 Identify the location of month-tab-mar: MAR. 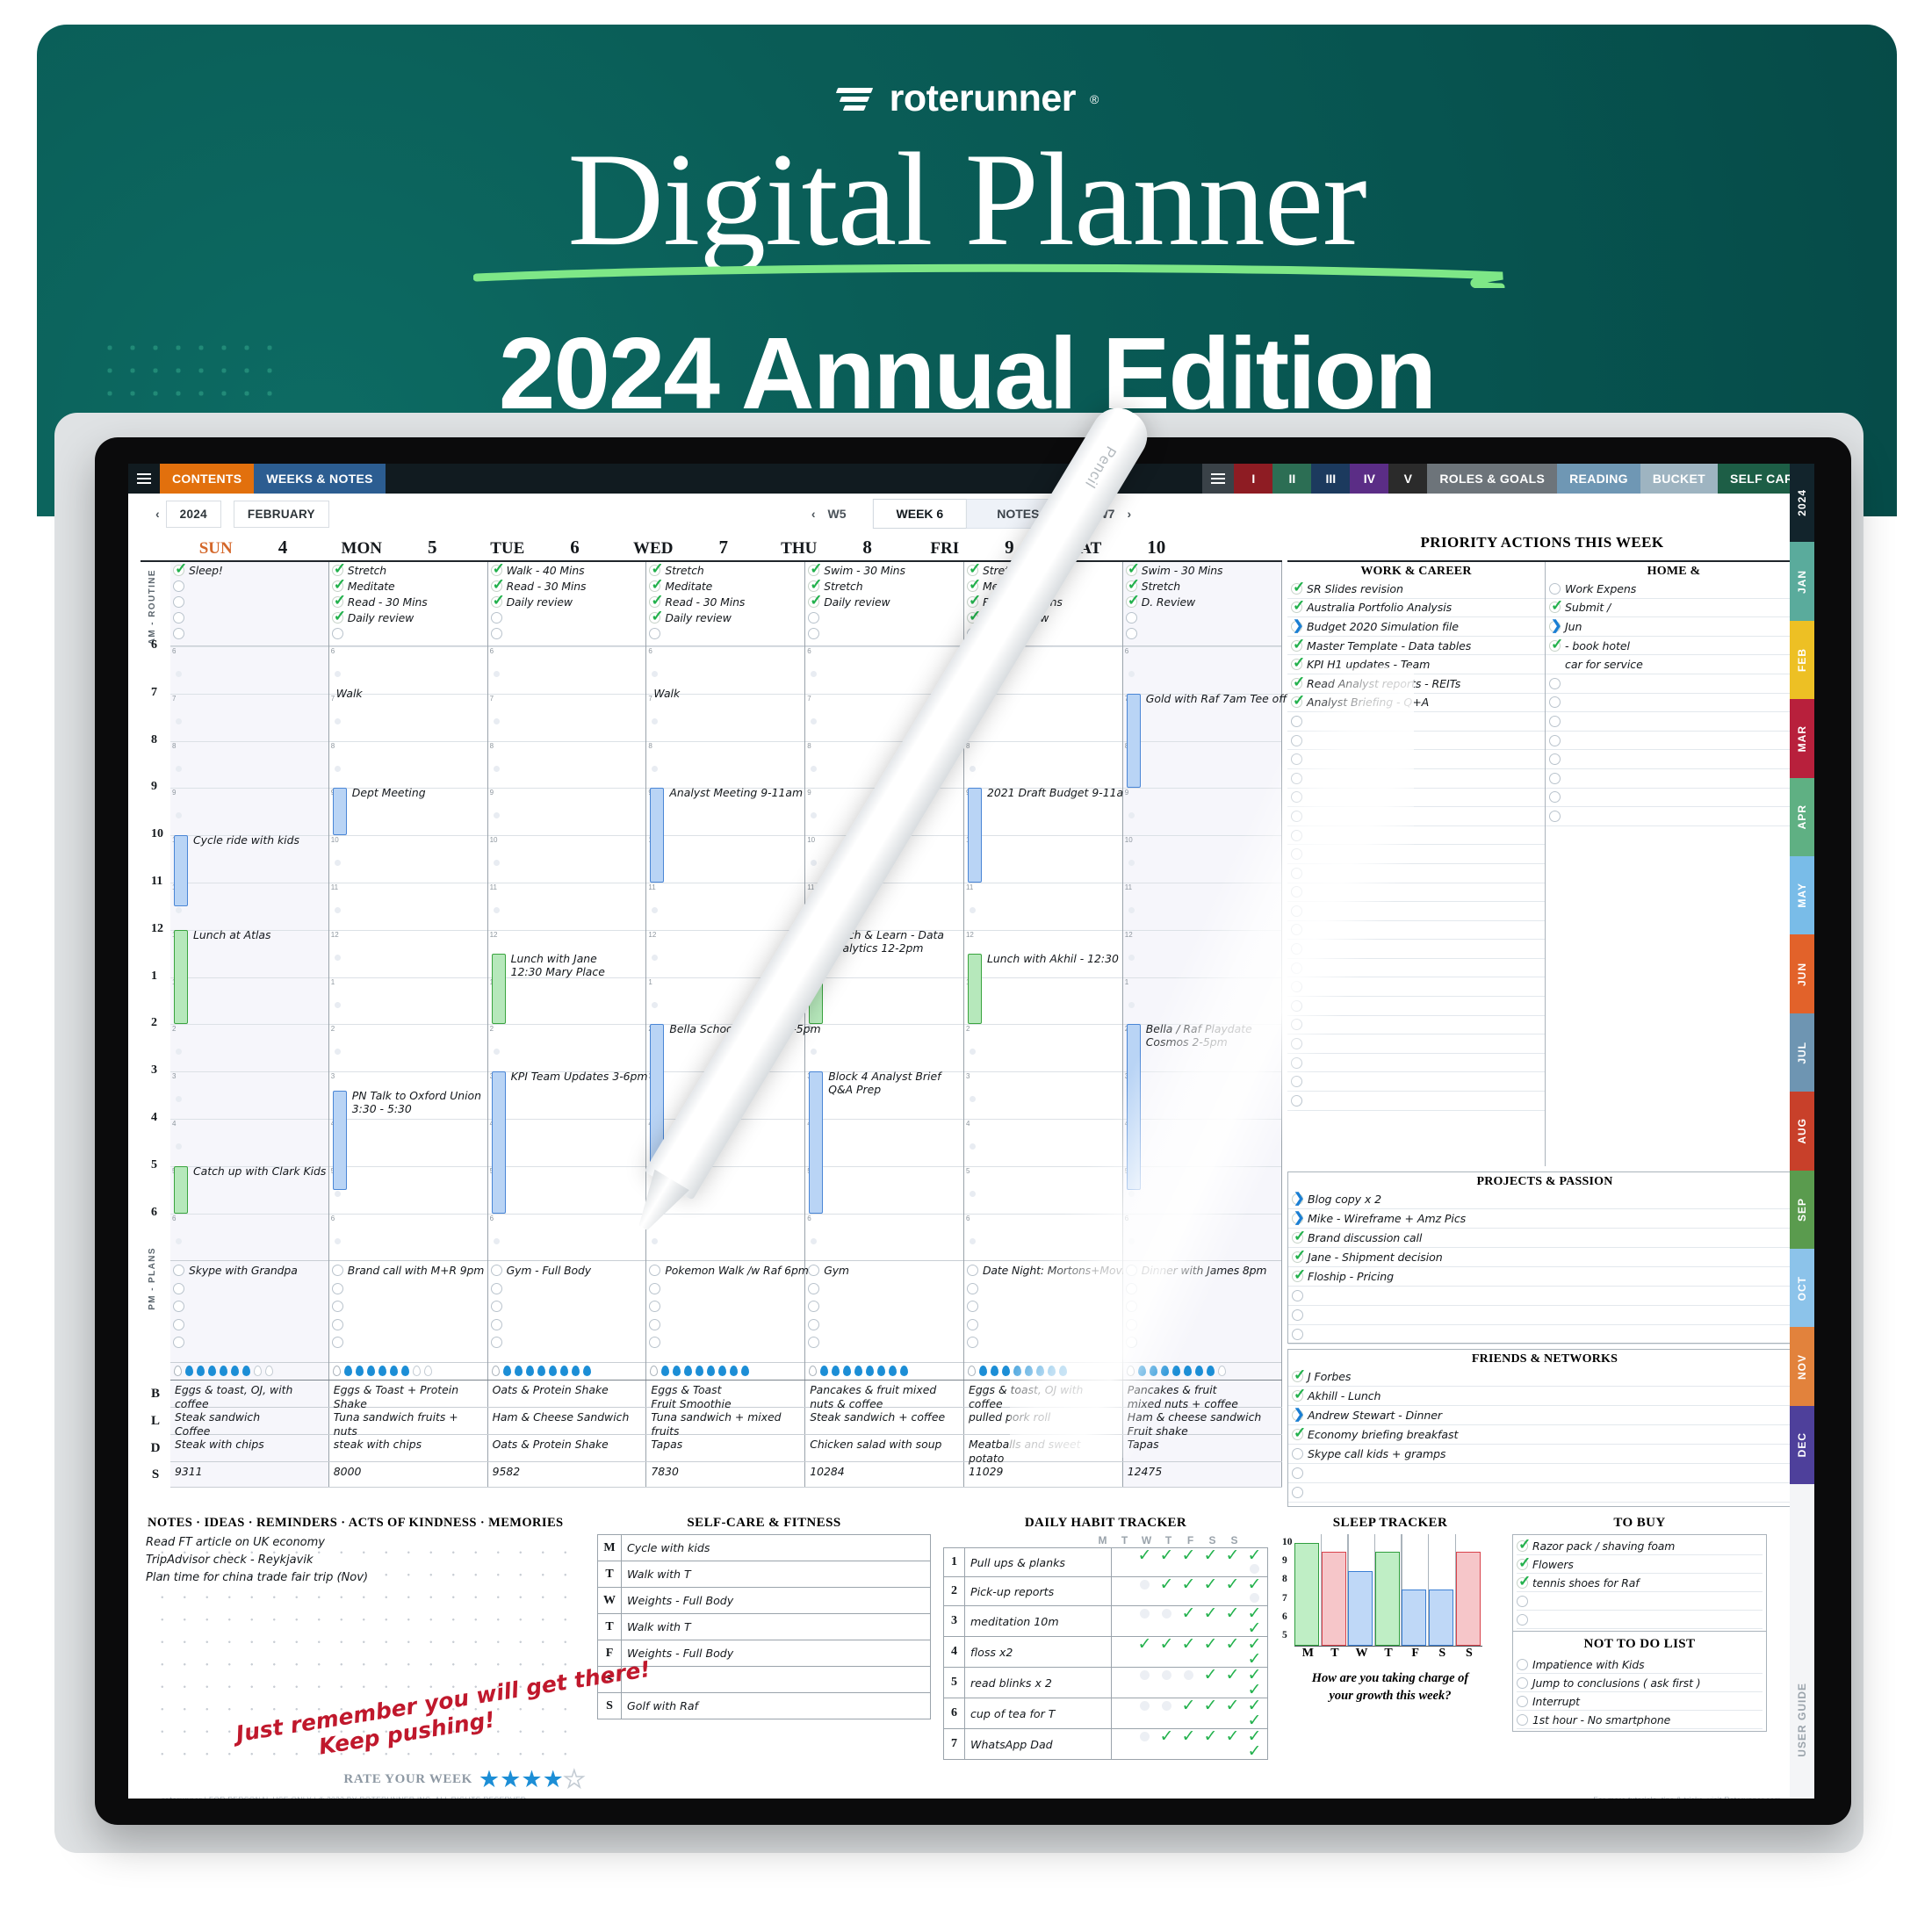
(1802, 738).